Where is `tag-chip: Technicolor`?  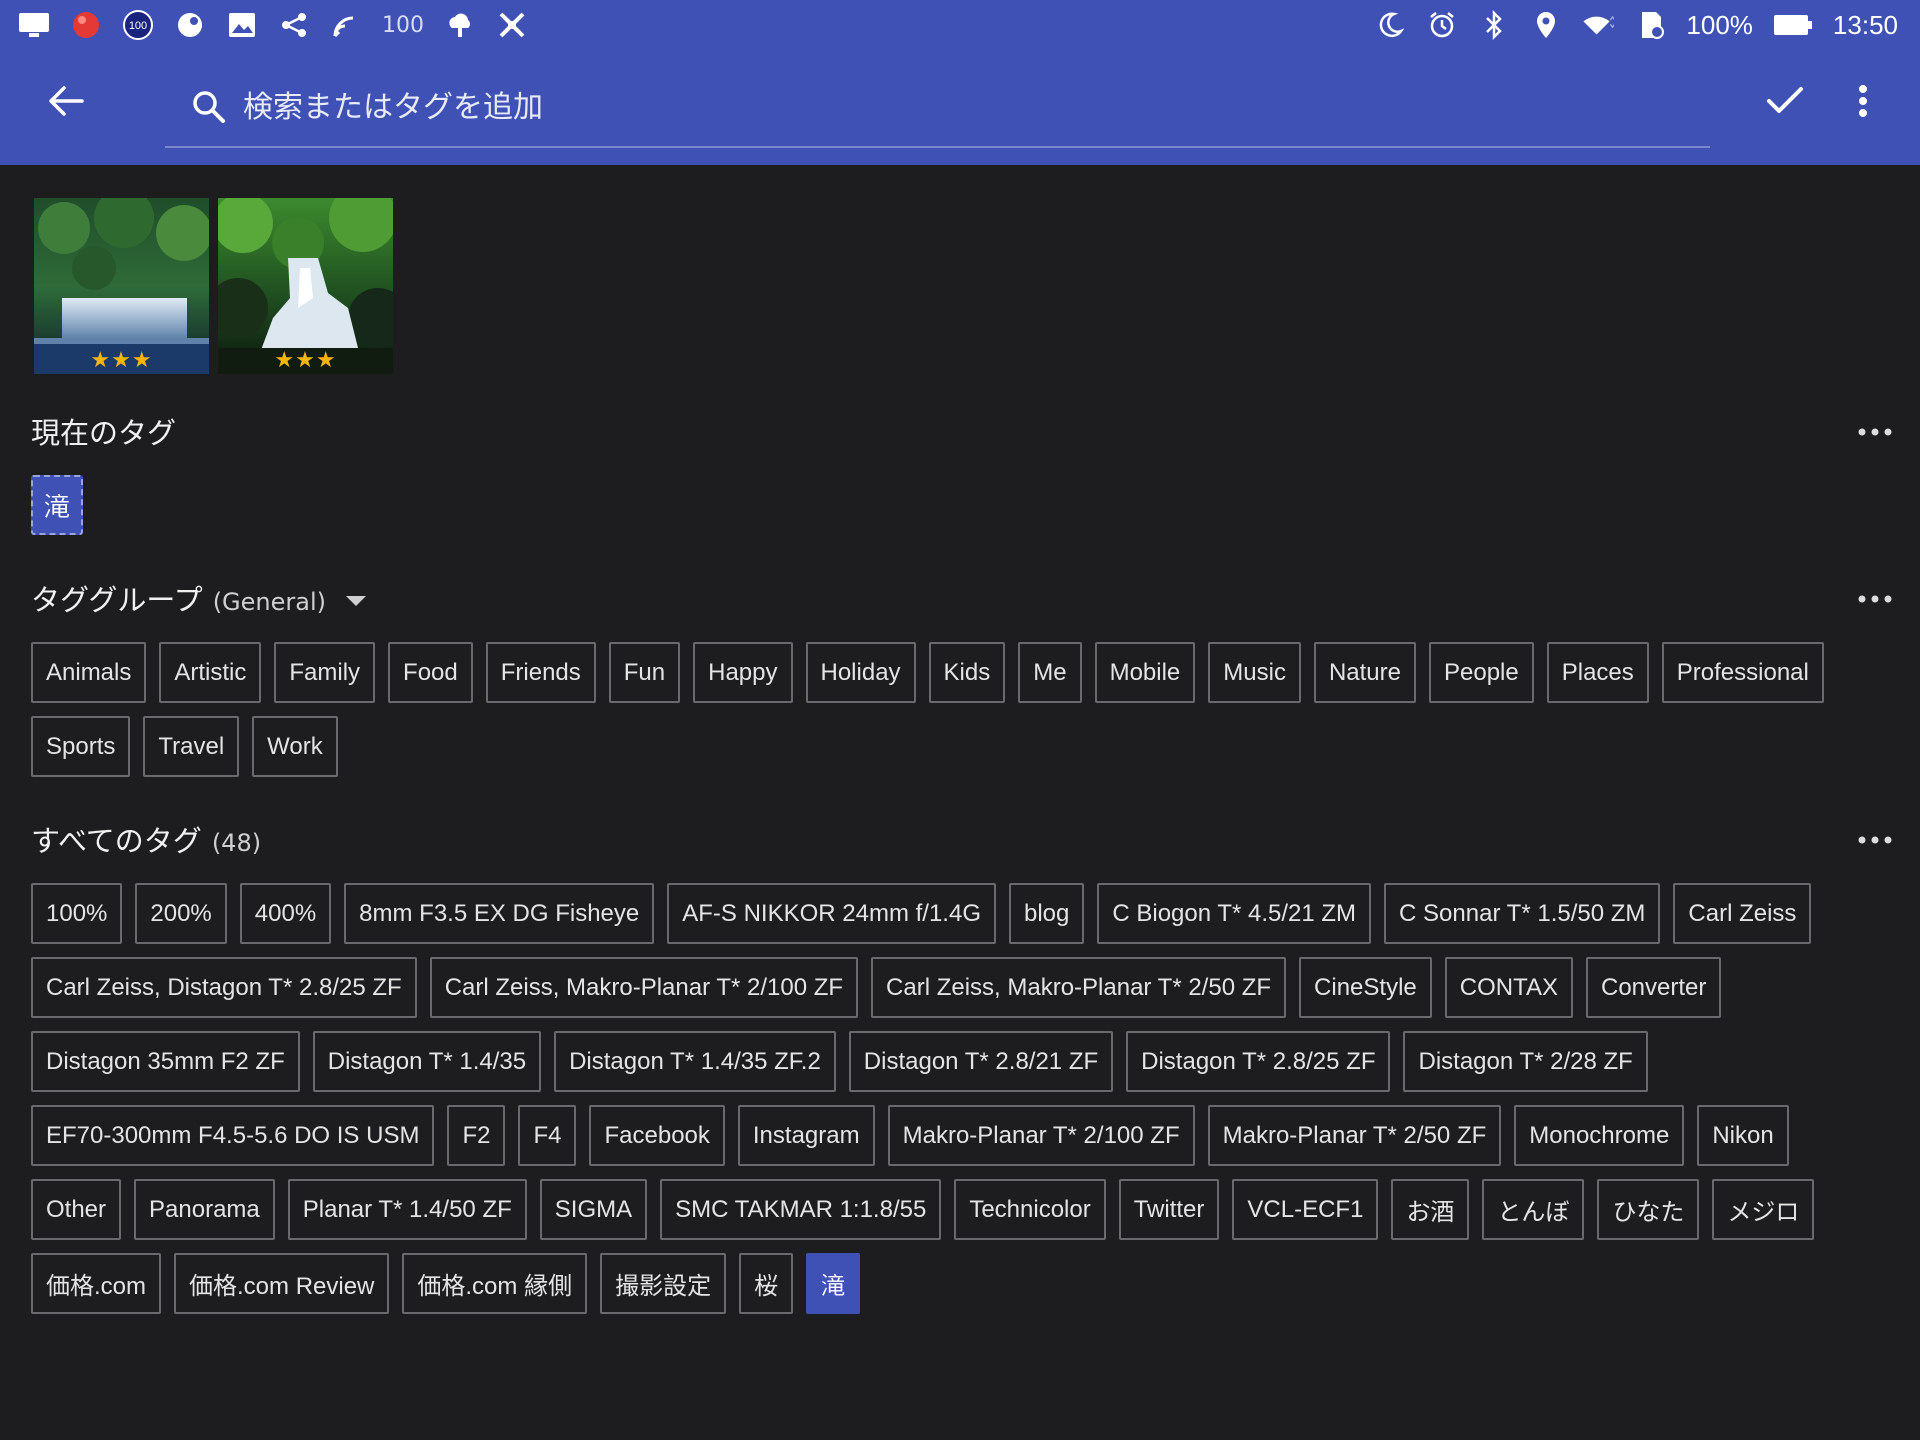
tag-chip: Technicolor is located at coordinates (1030, 1209).